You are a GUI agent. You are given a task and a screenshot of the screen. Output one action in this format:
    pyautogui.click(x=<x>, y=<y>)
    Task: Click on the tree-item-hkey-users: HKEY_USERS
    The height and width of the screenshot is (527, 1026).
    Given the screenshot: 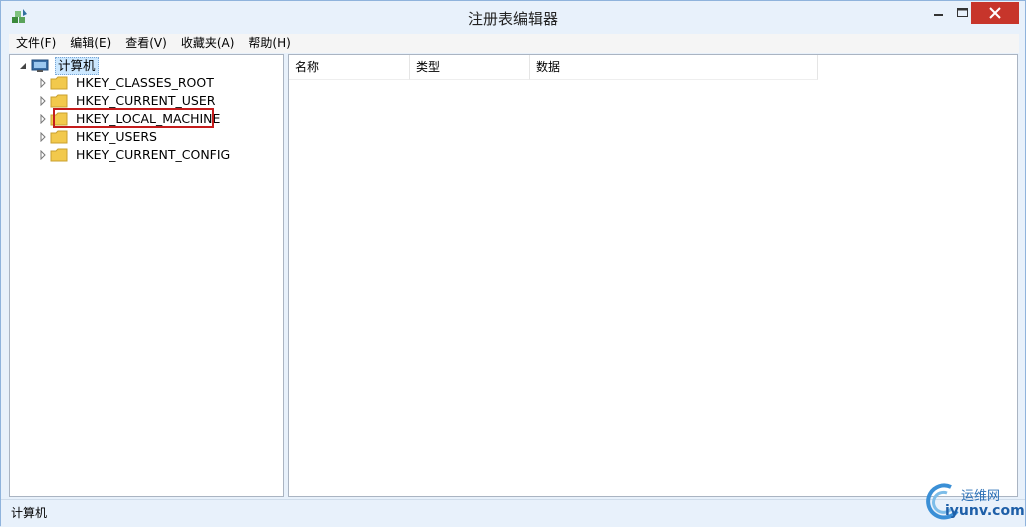 What is the action you would take?
    pyautogui.click(x=99, y=137)
    